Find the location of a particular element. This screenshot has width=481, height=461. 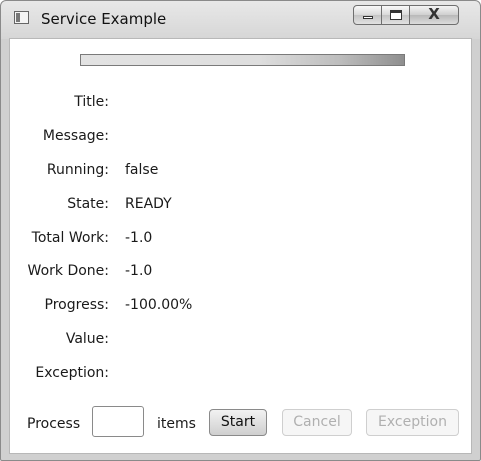

close-icon: X is located at coordinates (434, 14).